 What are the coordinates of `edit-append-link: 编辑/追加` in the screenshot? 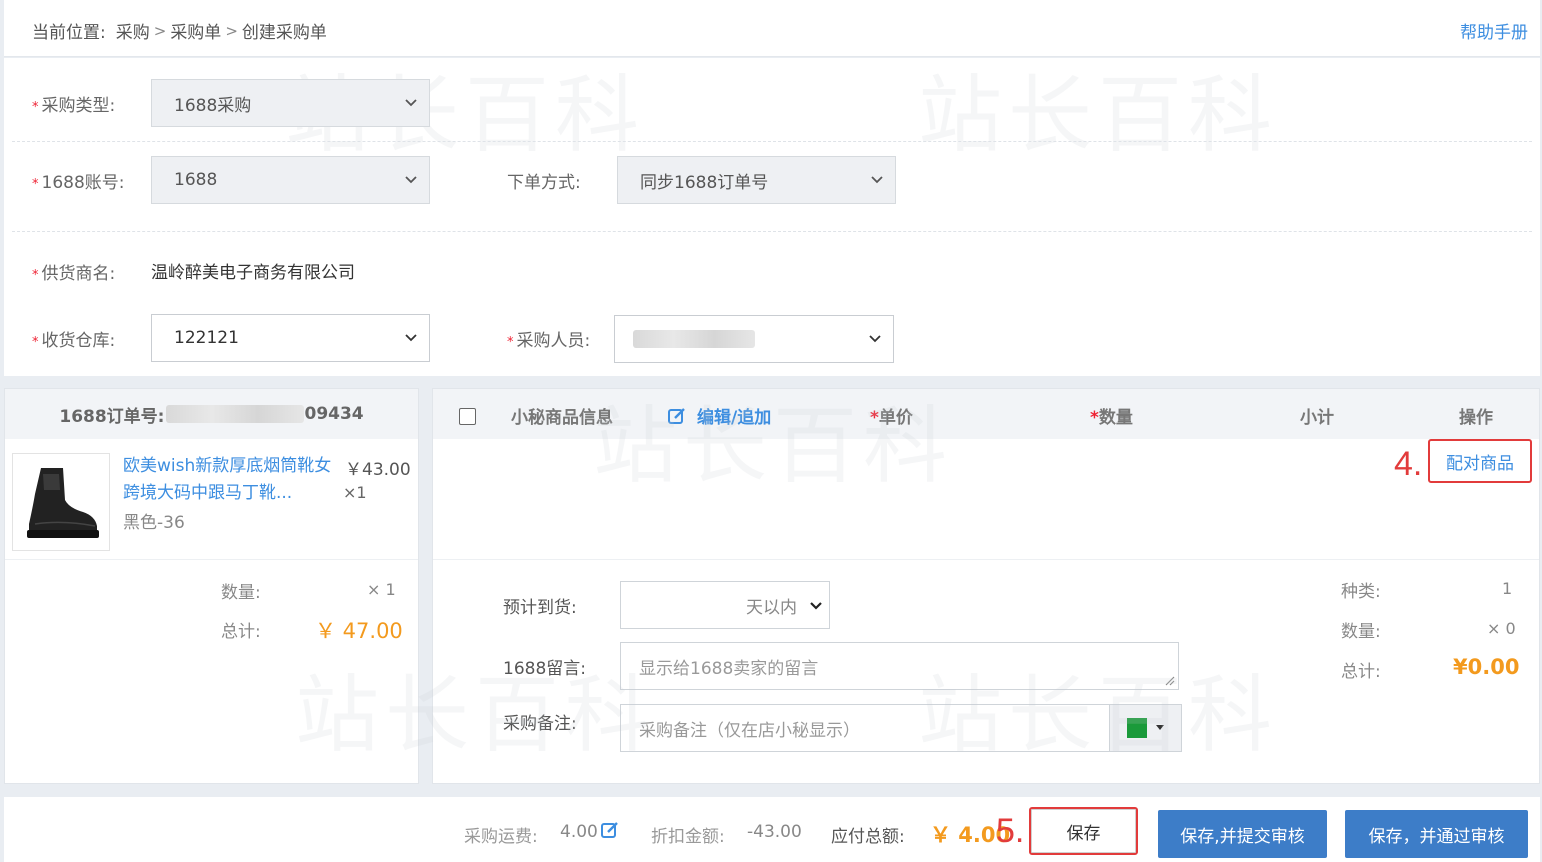 It's located at (719, 415).